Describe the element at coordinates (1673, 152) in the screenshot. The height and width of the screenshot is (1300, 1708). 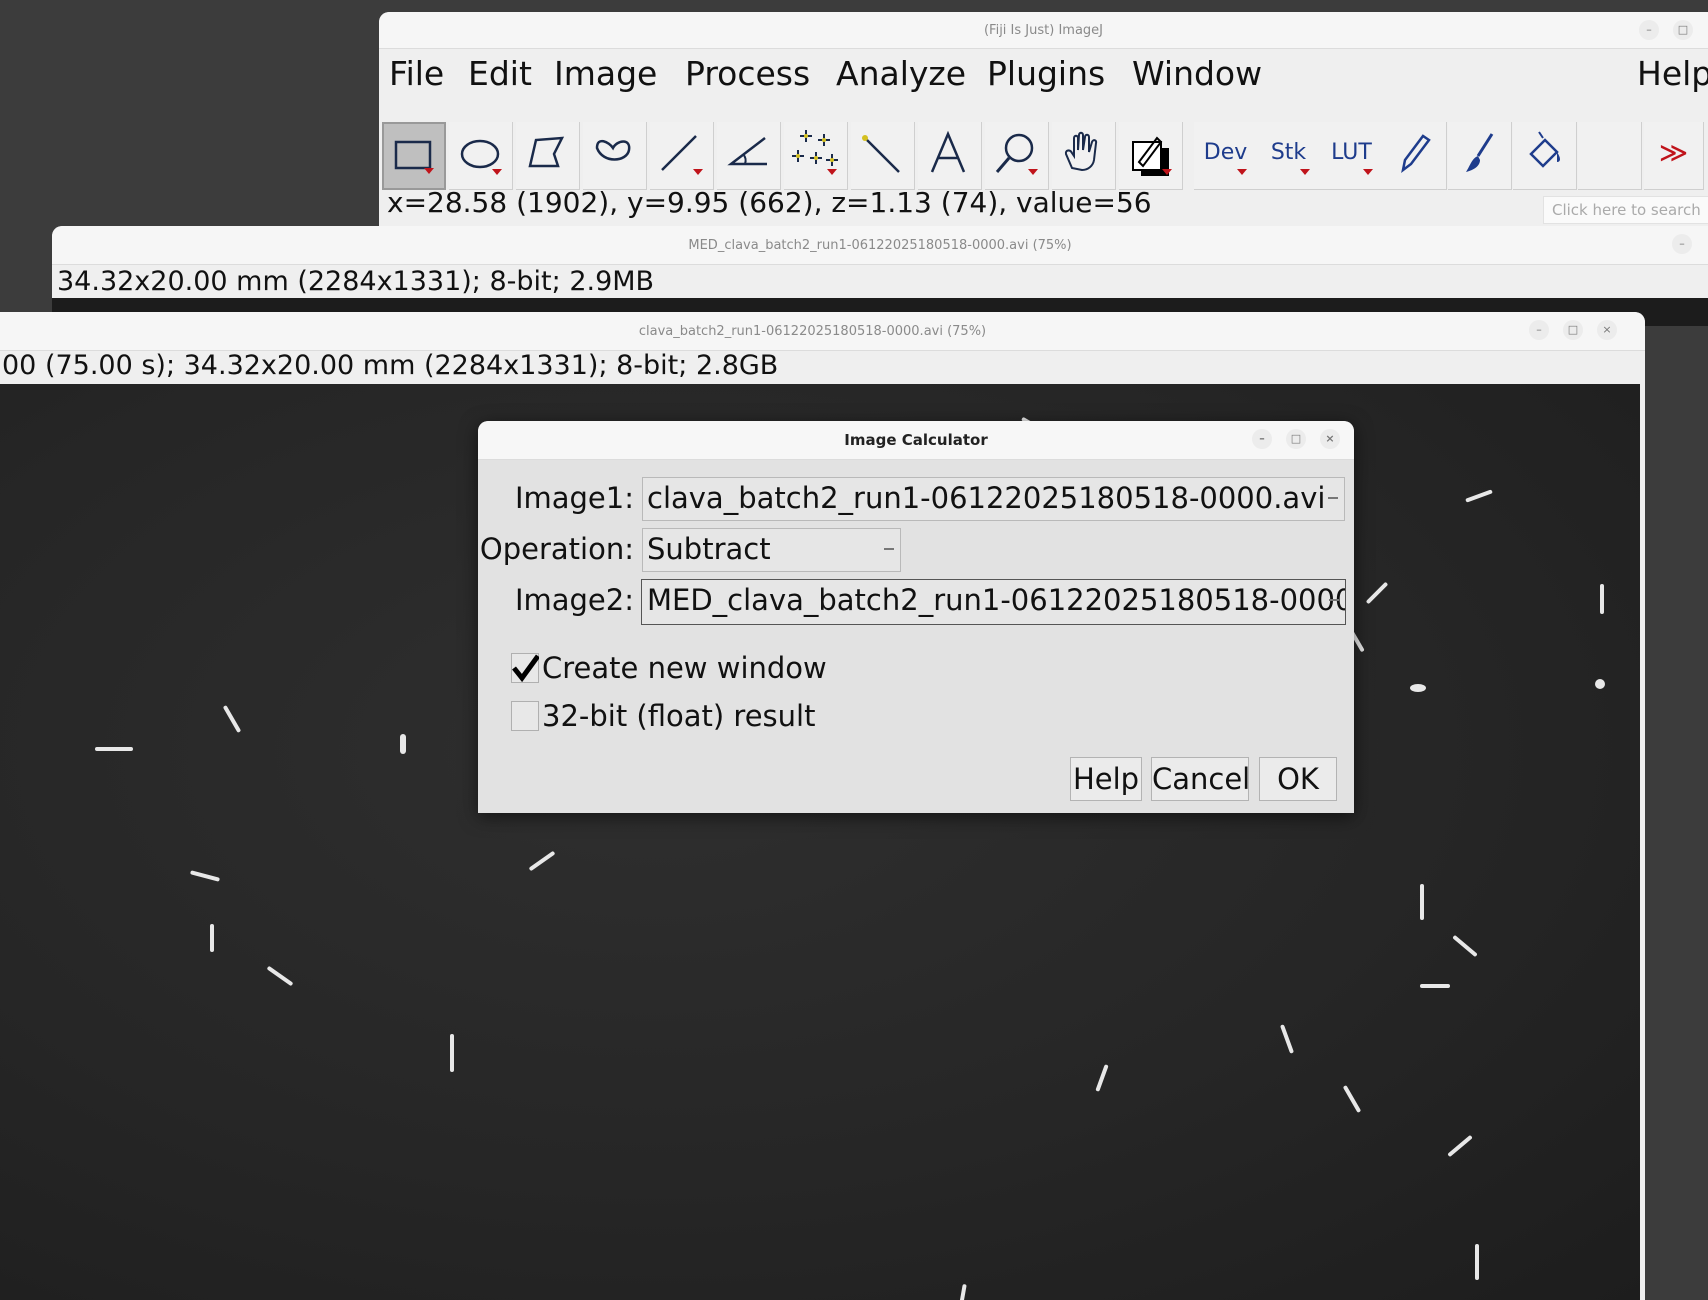
I see `more-tools-icon: ≫` at that location.